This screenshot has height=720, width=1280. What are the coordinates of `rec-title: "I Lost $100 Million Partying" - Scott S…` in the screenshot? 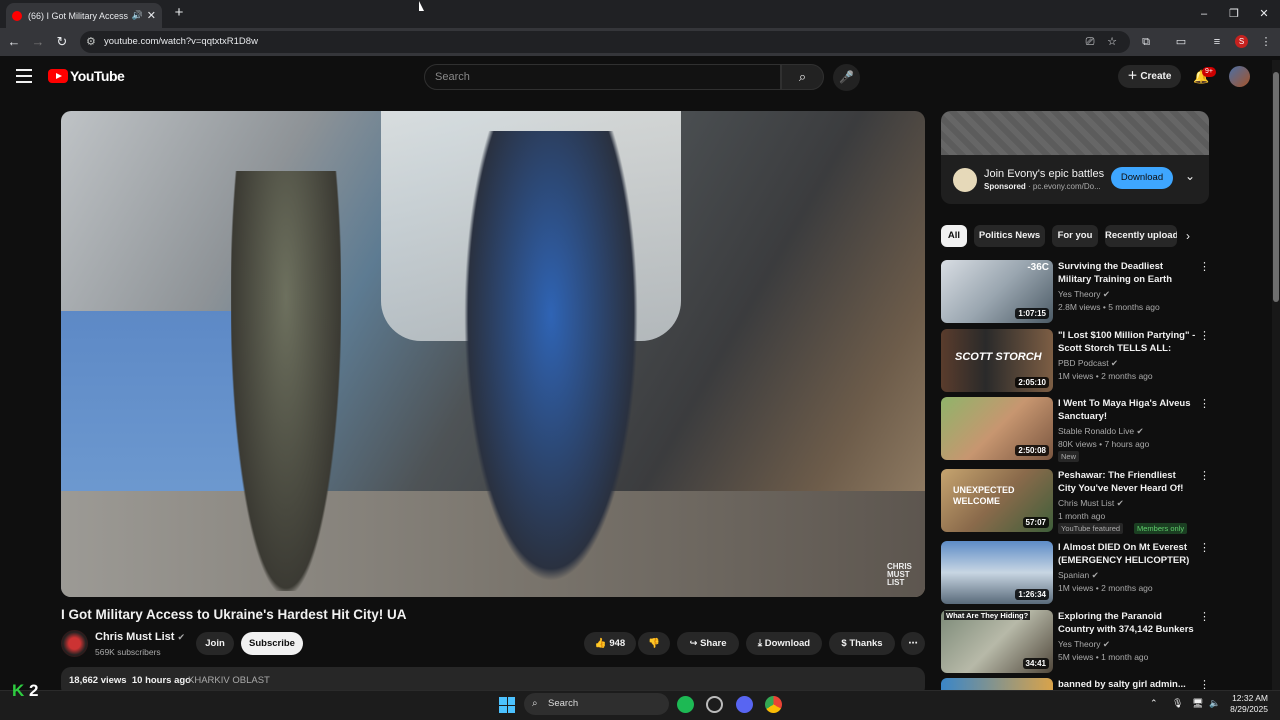 It's located at (1127, 342).